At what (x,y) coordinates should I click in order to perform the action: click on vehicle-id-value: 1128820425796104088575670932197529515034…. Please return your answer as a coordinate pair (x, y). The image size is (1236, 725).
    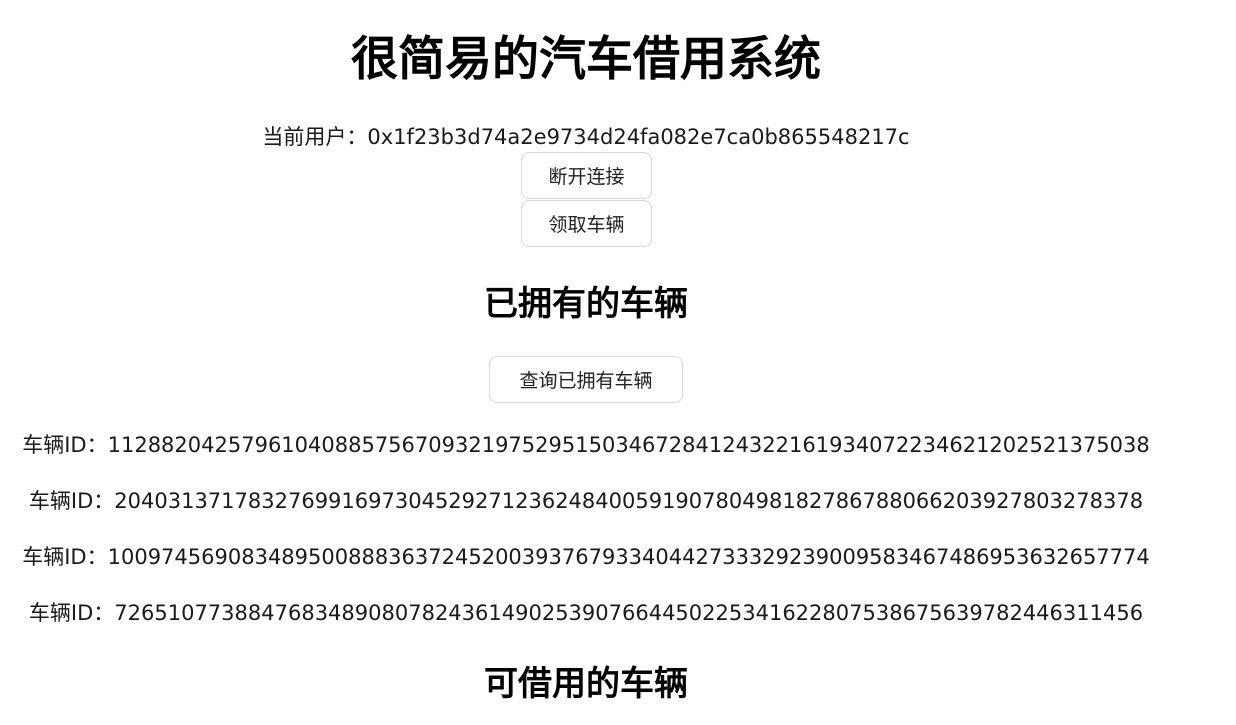
    Looking at the image, I should click on (628, 445).